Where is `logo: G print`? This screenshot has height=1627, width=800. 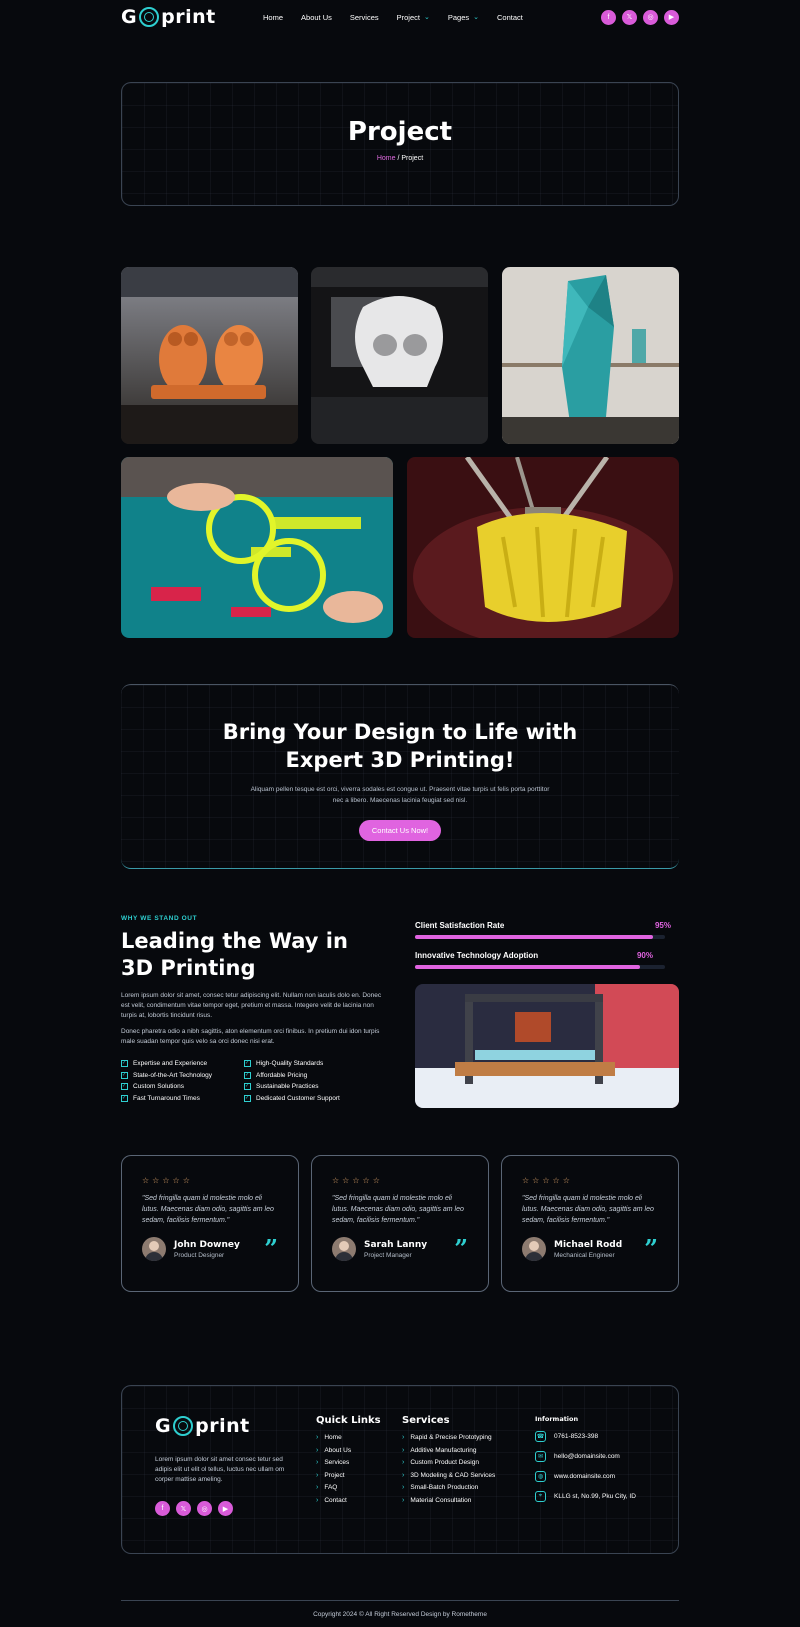
logo: G print is located at coordinates (186, 17).